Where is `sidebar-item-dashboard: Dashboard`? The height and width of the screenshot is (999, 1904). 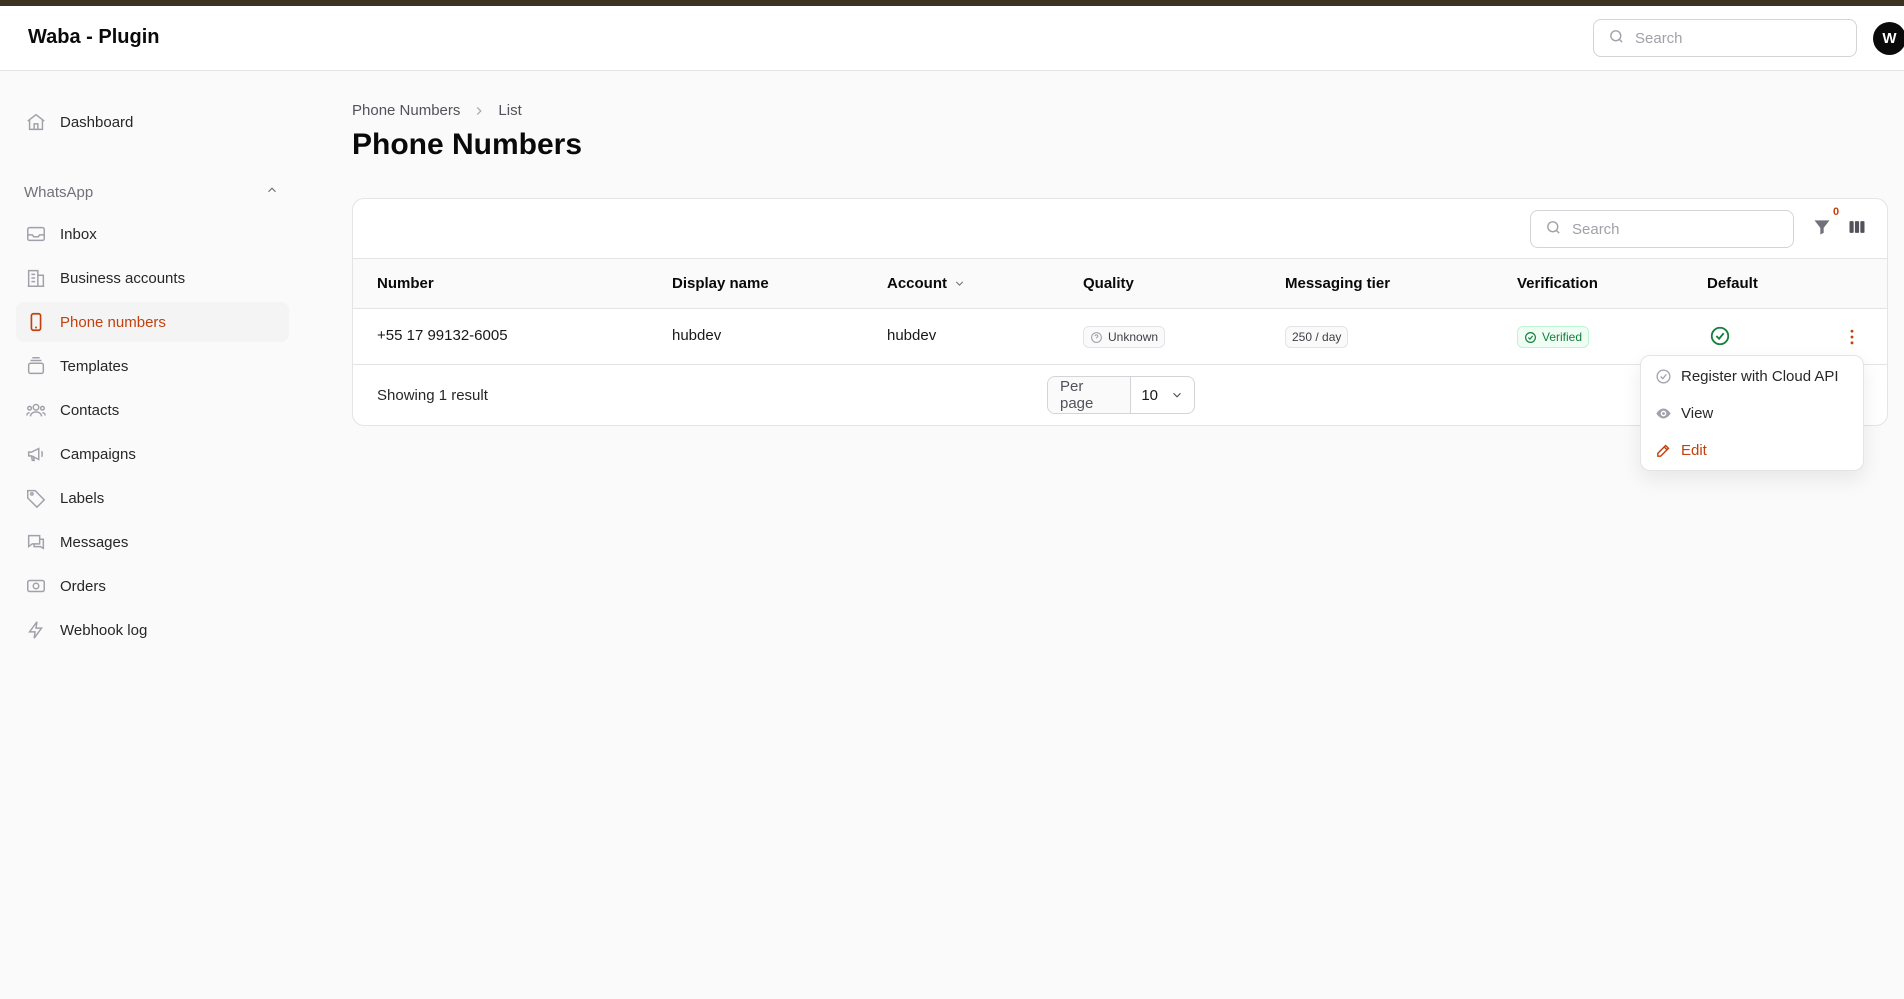 sidebar-item-dashboard: Dashboard is located at coordinates (152, 122).